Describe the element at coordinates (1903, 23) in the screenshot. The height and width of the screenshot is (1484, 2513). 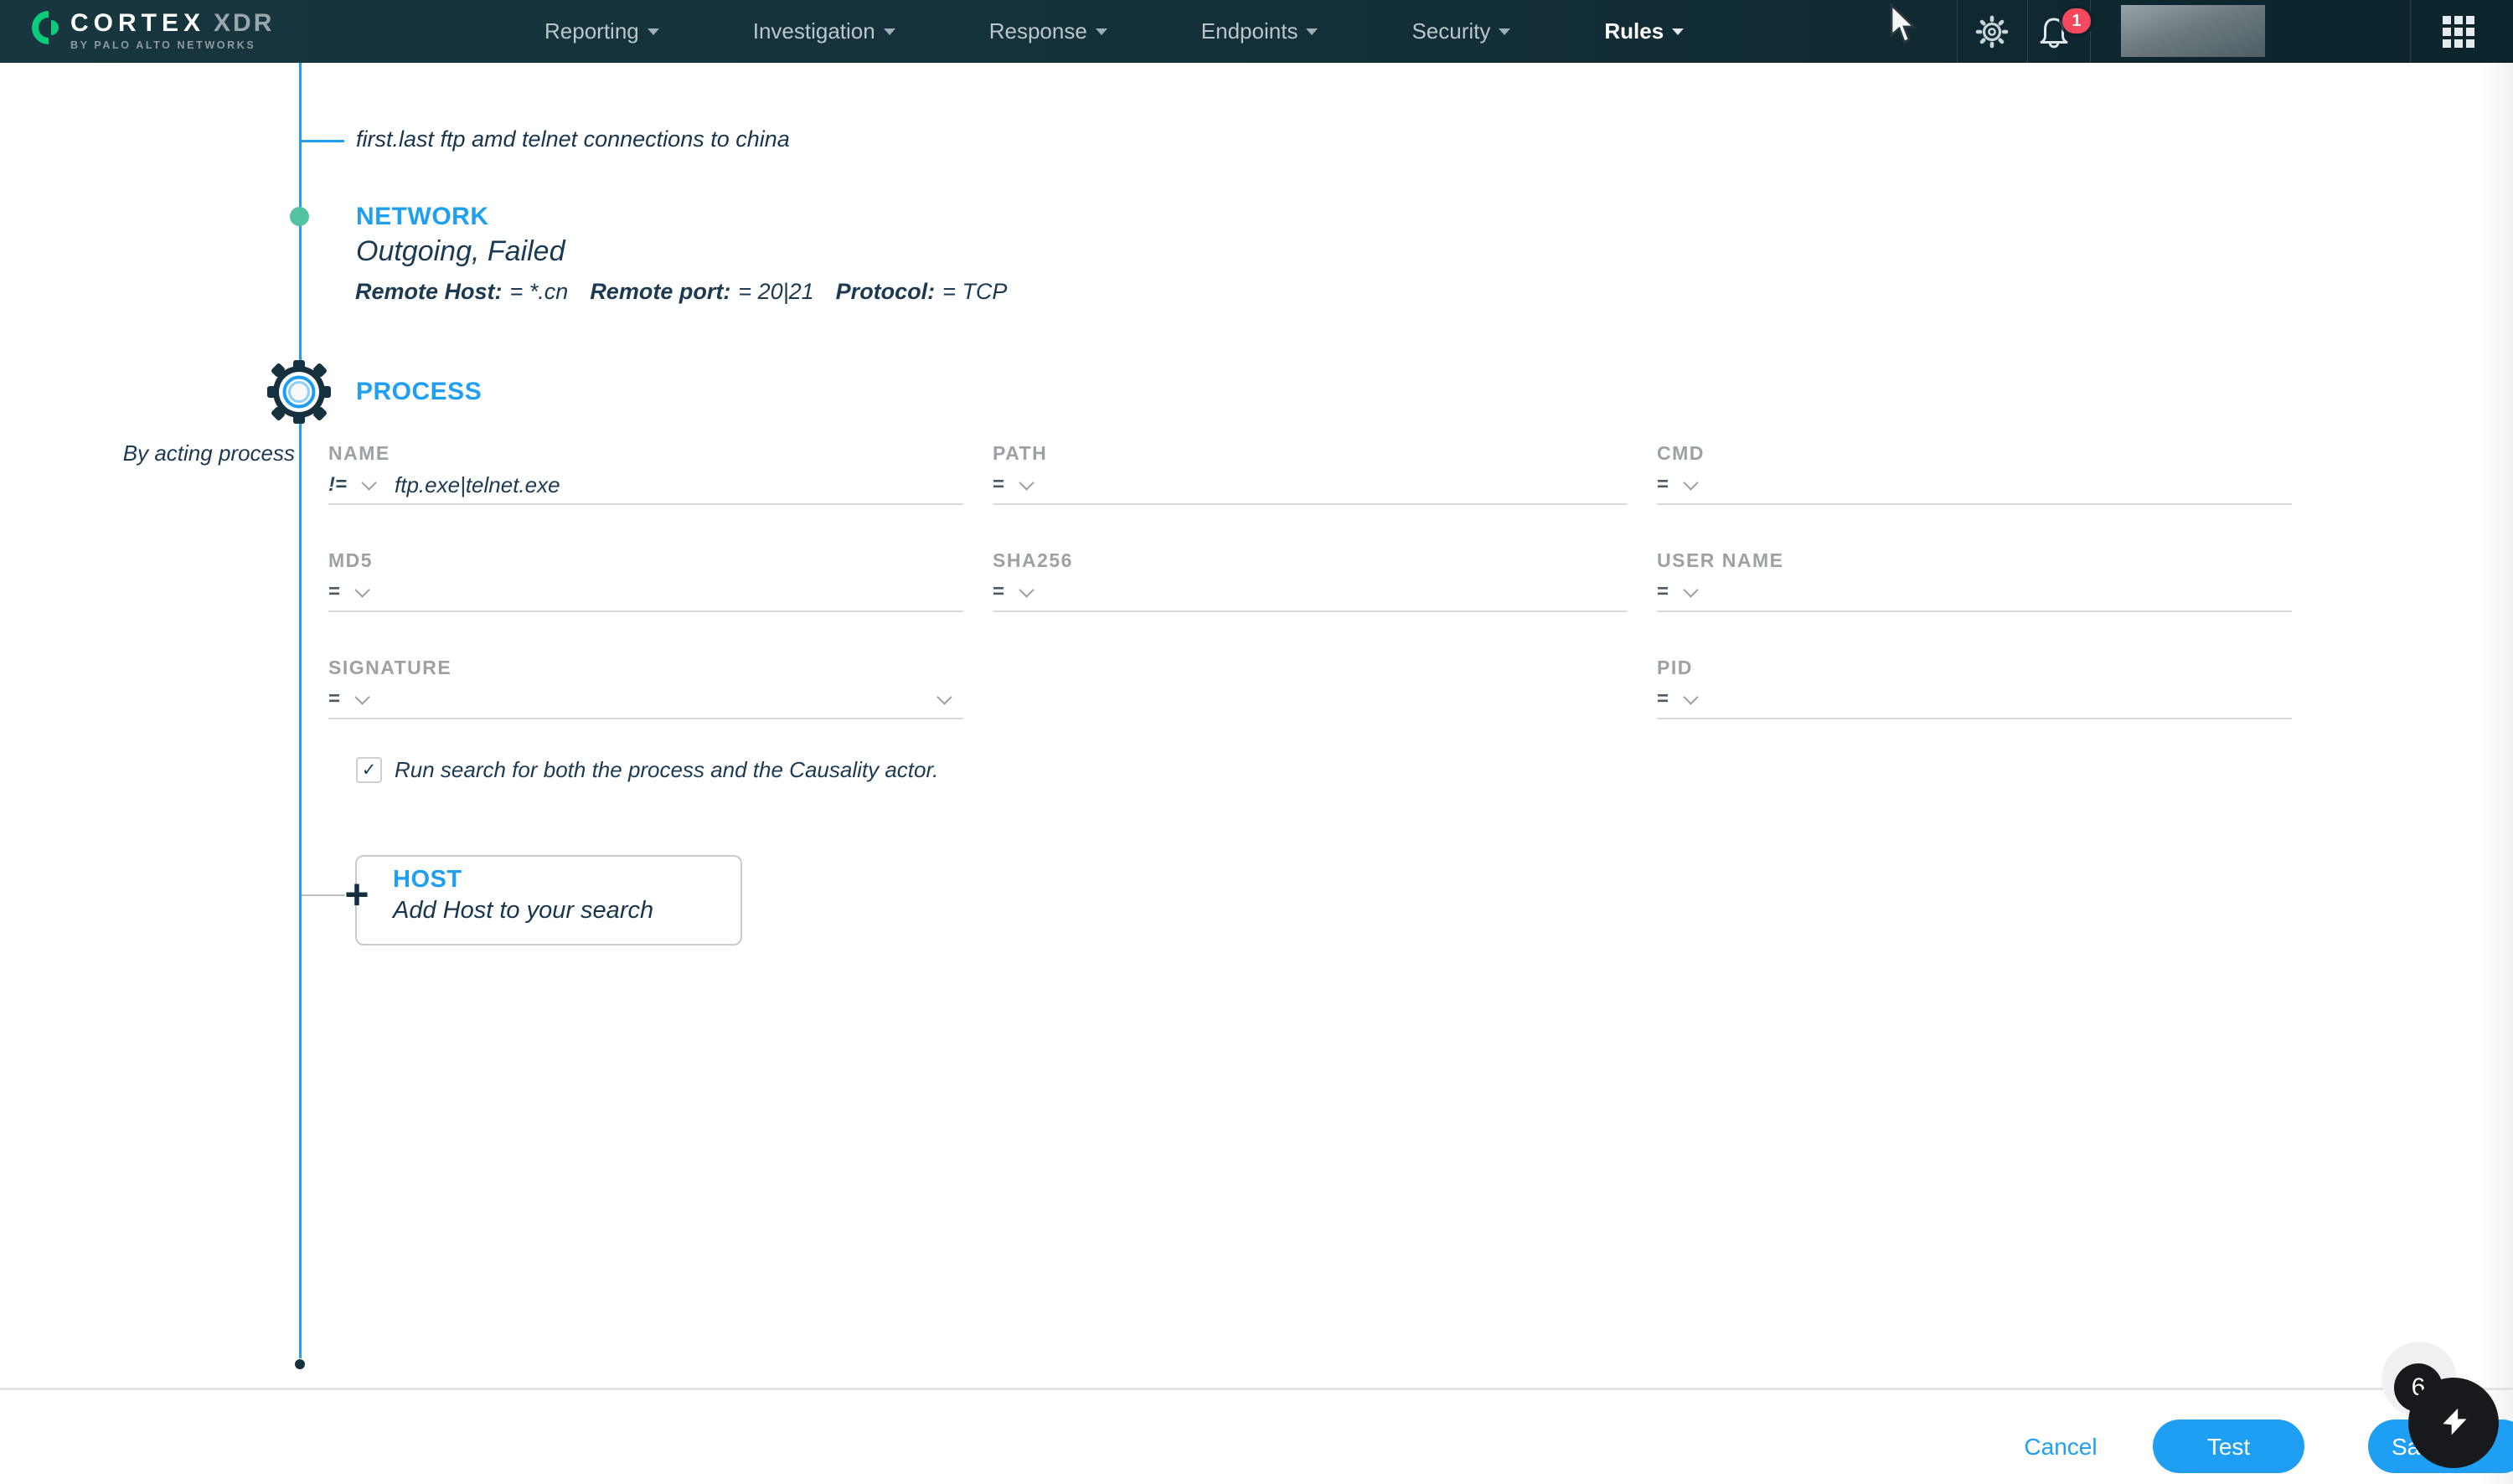
I see `mouse-cursor` at that location.